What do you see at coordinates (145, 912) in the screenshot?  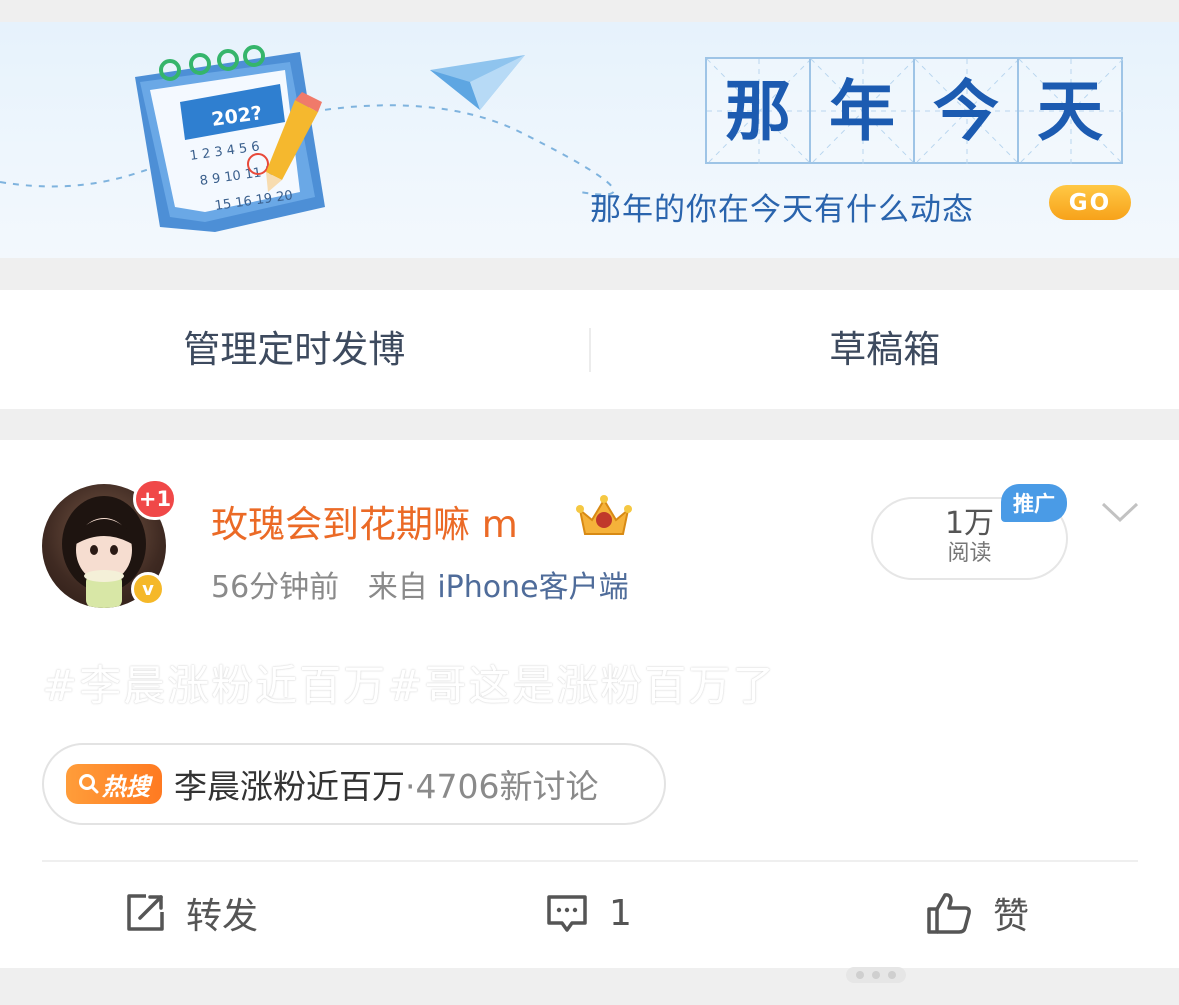 I see `repost-icon` at bounding box center [145, 912].